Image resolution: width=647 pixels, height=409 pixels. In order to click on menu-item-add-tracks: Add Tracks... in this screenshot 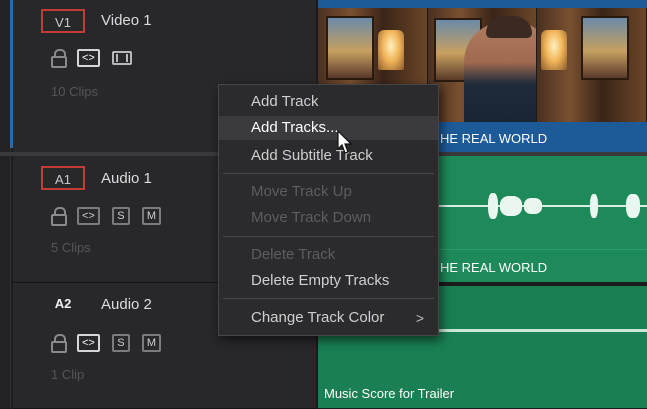, I will do `click(328, 128)`.